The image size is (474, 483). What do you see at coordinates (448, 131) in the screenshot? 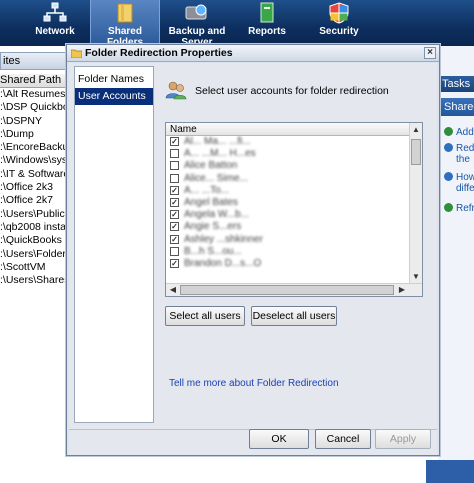
I see `add-icon` at bounding box center [448, 131].